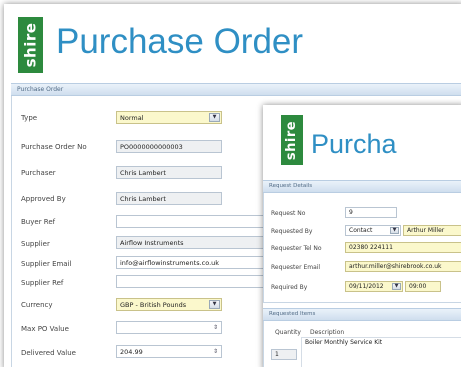 Image resolution: width=461 pixels, height=367 pixels. I want to click on purchaser-field: Chris Lambert, so click(169, 172).